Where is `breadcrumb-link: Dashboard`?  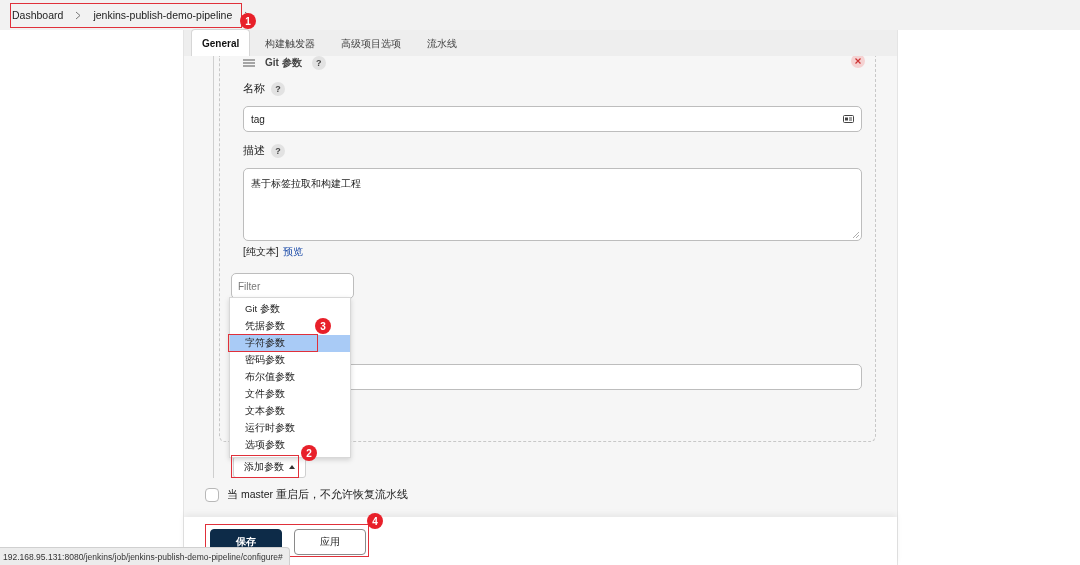
breadcrumb-link: Dashboard is located at coordinates (38, 15).